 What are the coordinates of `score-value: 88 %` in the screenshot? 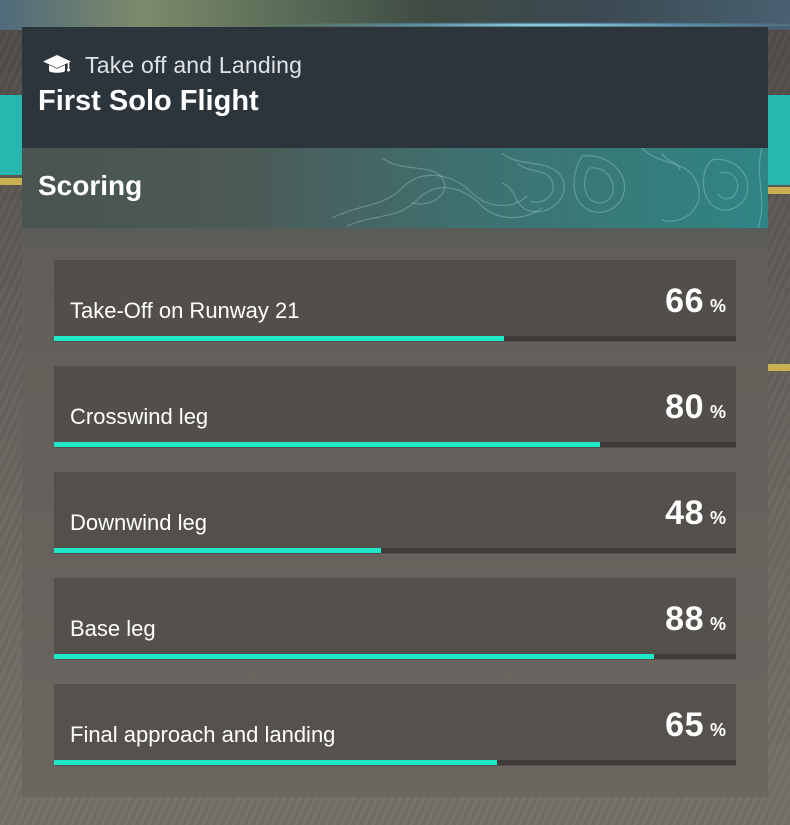 It's located at (695, 619).